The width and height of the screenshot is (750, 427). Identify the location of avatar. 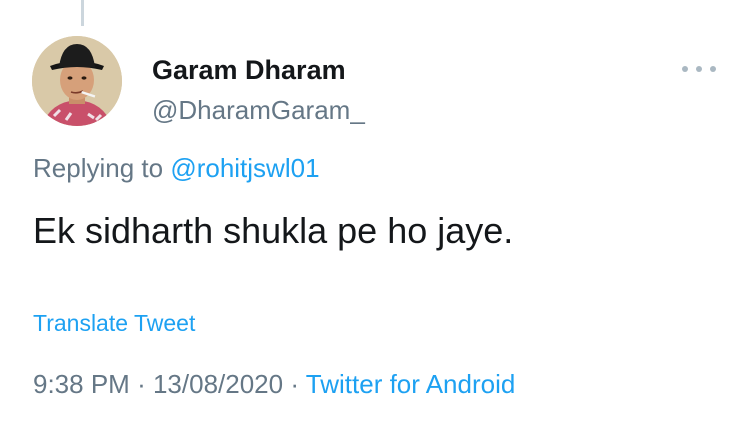
(77, 81).